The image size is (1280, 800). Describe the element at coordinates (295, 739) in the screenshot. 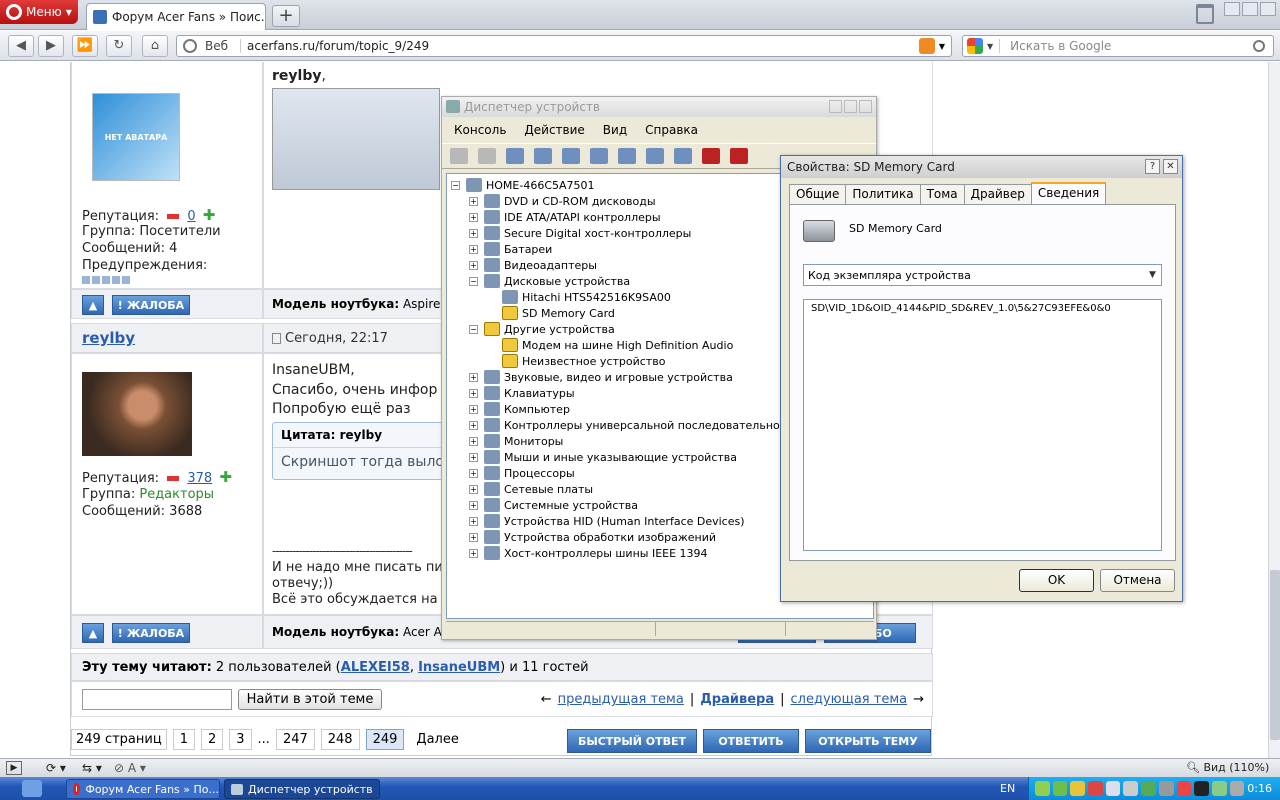

I see `page-link: 247` at that location.